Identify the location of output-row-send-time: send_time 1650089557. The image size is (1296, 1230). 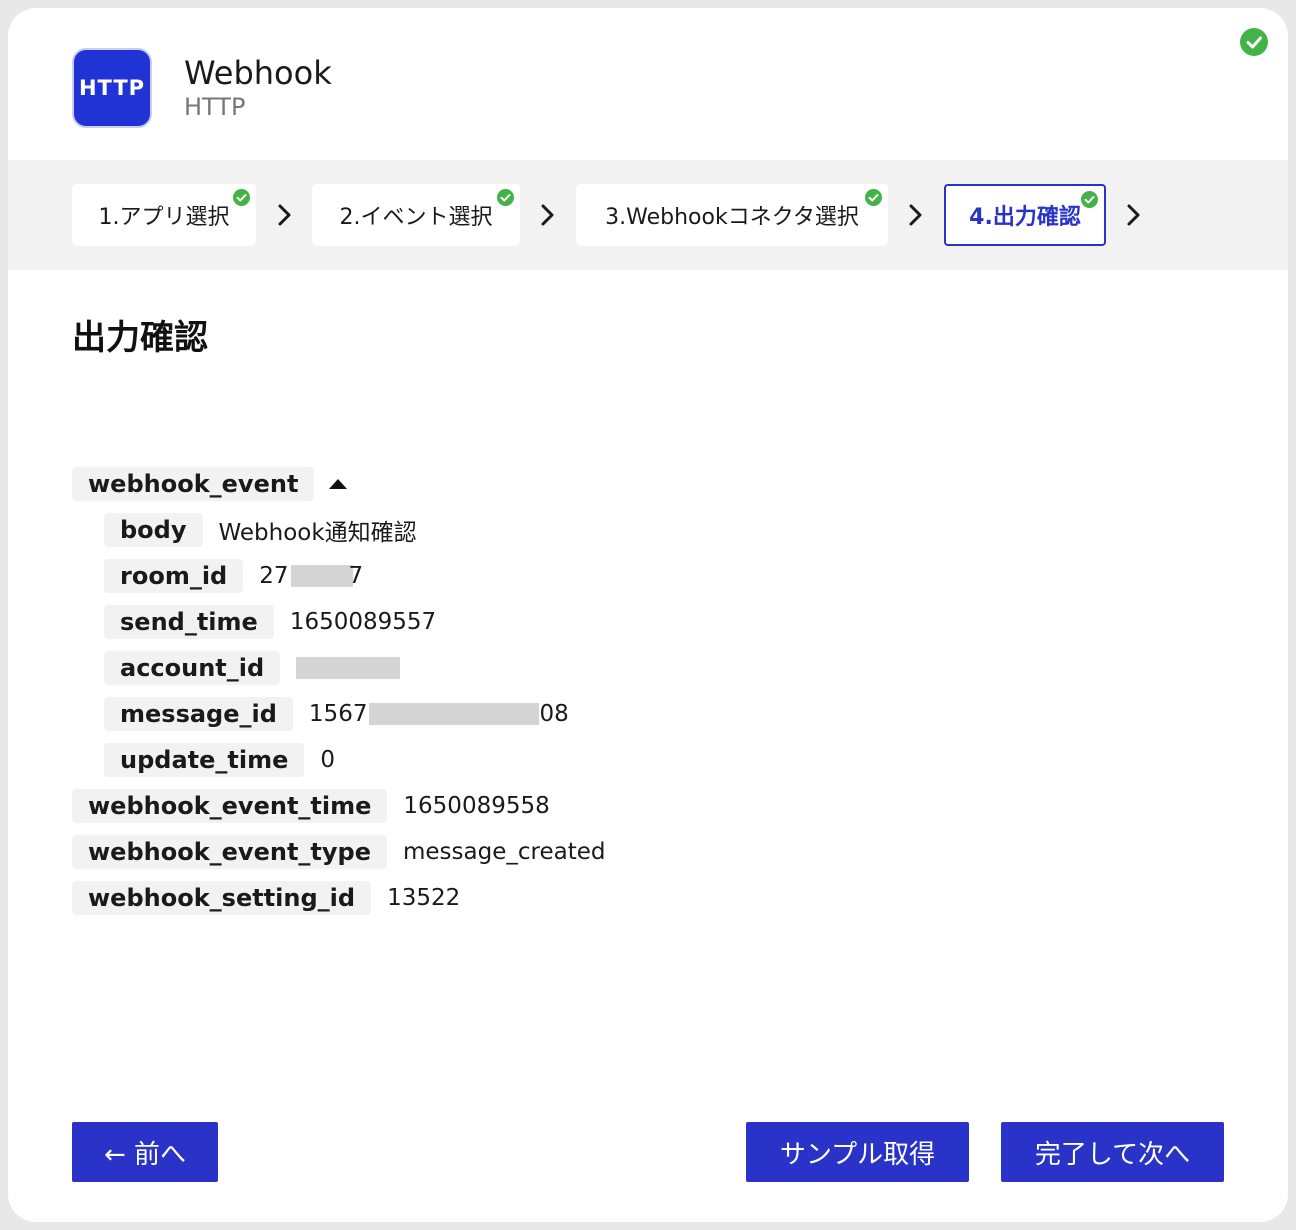
(270, 622).